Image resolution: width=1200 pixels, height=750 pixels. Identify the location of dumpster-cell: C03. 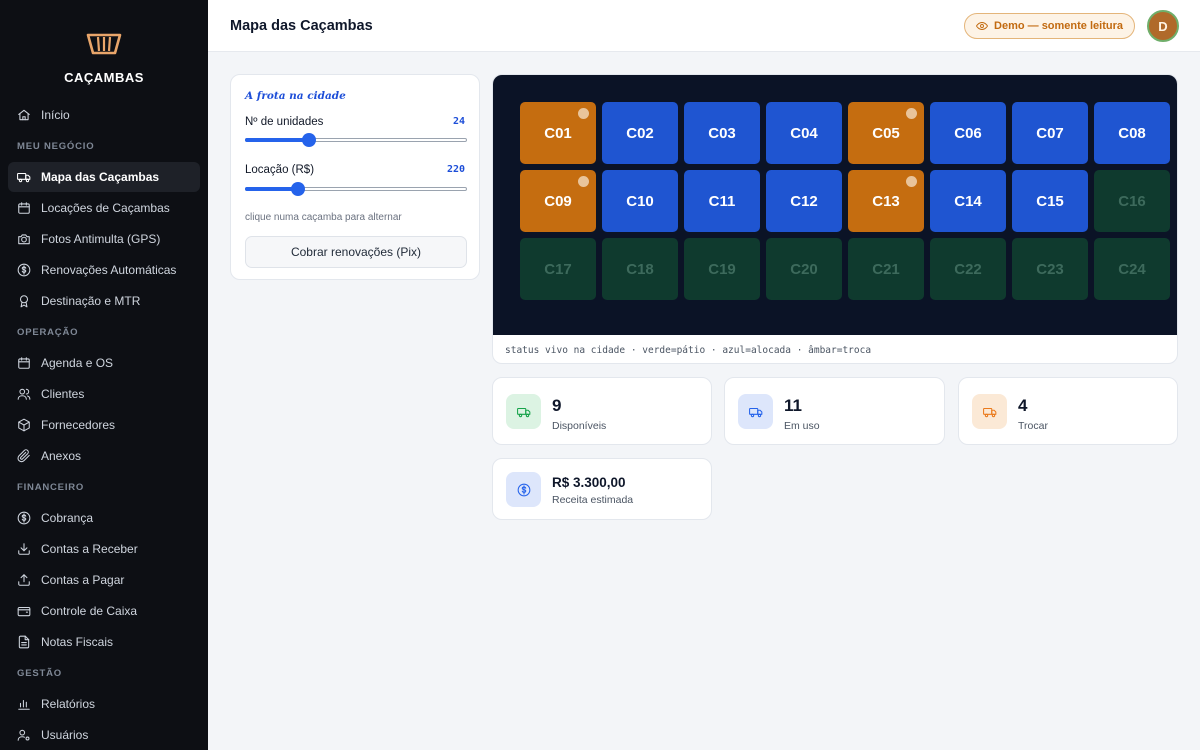
(722, 133).